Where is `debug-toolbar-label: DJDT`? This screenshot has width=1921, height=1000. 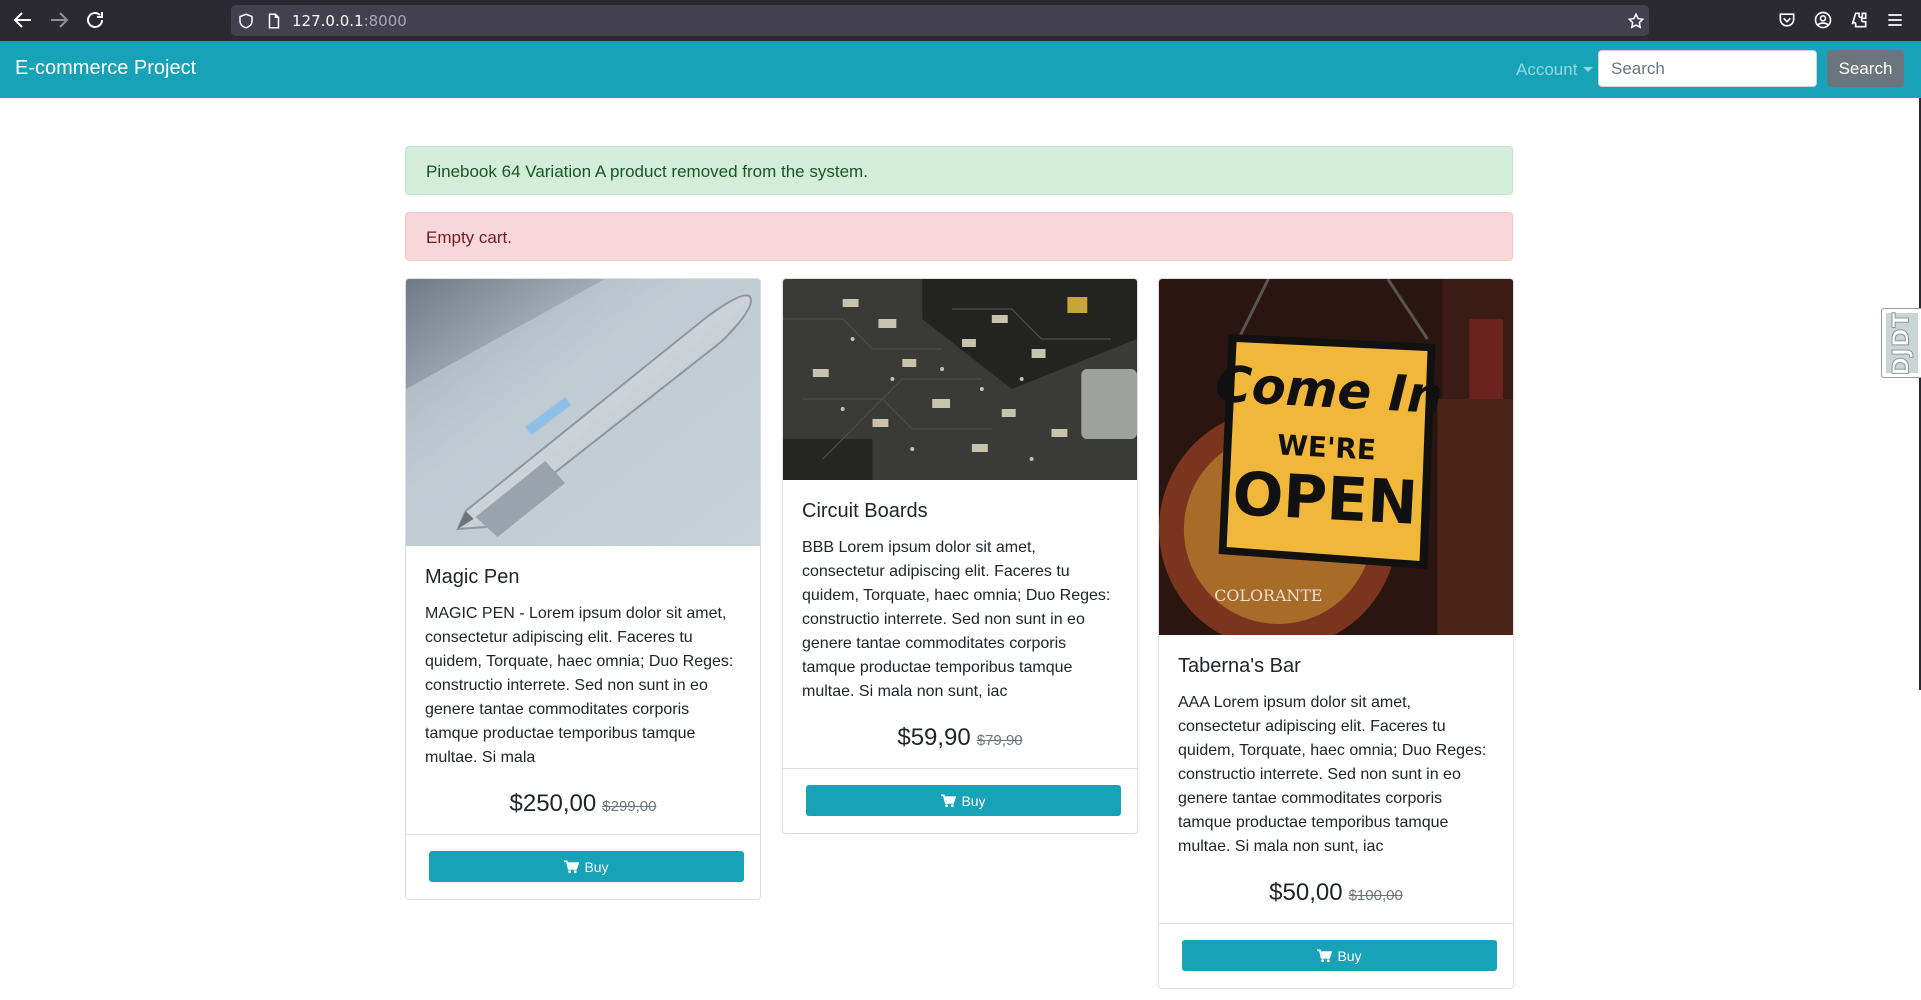
debug-toolbar-label: DJDT is located at coordinates (1902, 343).